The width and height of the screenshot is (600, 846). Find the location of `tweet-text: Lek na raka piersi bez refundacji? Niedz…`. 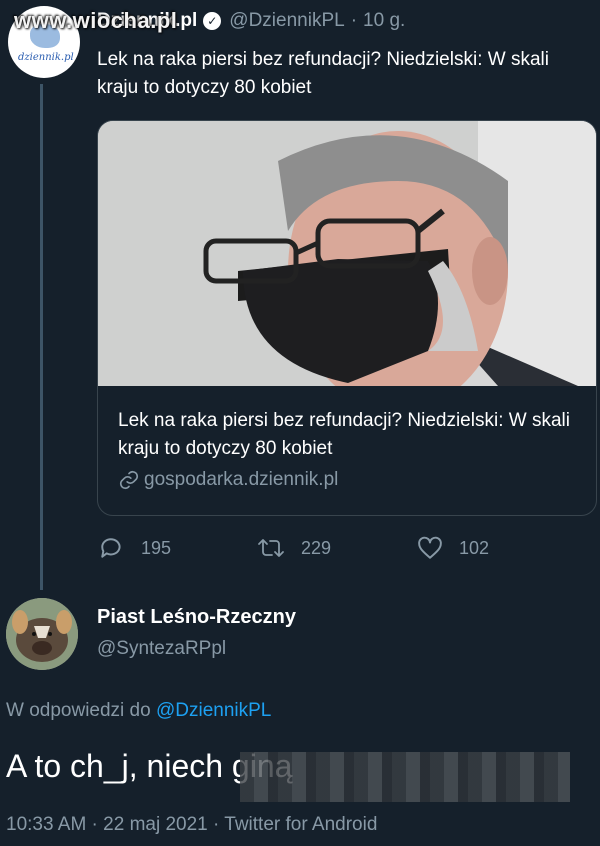

tweet-text: Lek na raka piersi bez refundacji? Niedz… is located at coordinates (323, 73).